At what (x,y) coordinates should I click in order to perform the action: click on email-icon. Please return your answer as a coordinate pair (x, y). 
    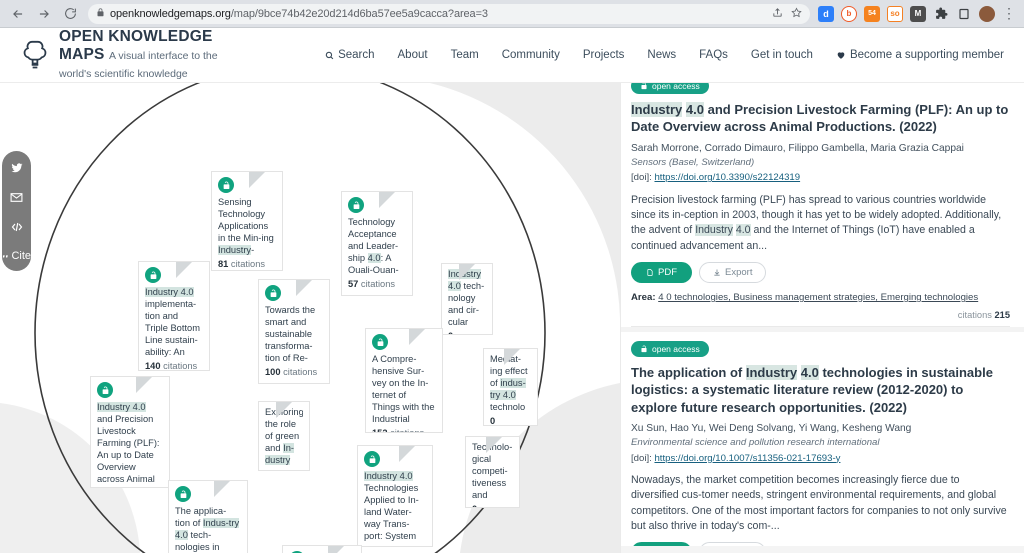
    Looking at the image, I should click on (16, 197).